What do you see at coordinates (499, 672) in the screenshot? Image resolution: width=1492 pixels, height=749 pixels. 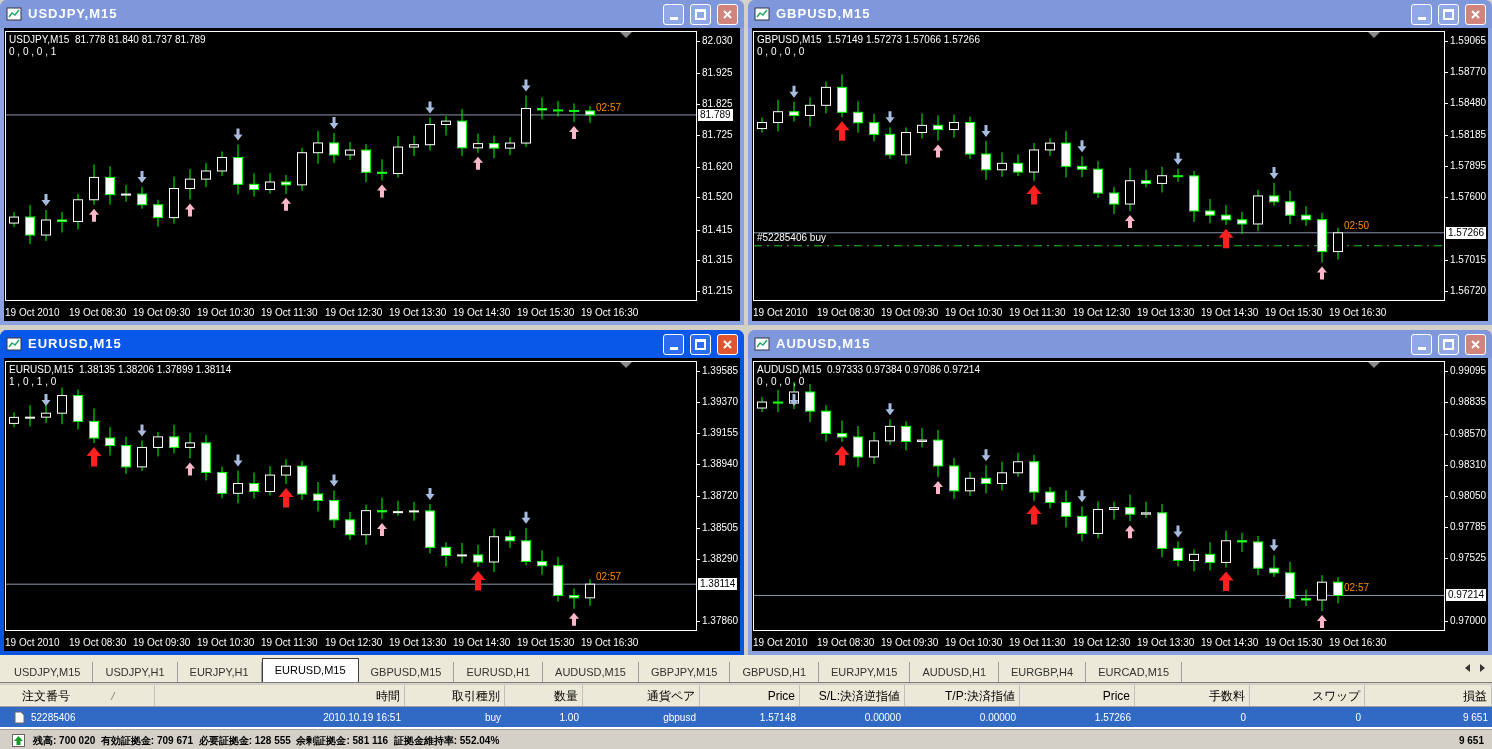 I see `chart-tab: EURUSD,H1` at bounding box center [499, 672].